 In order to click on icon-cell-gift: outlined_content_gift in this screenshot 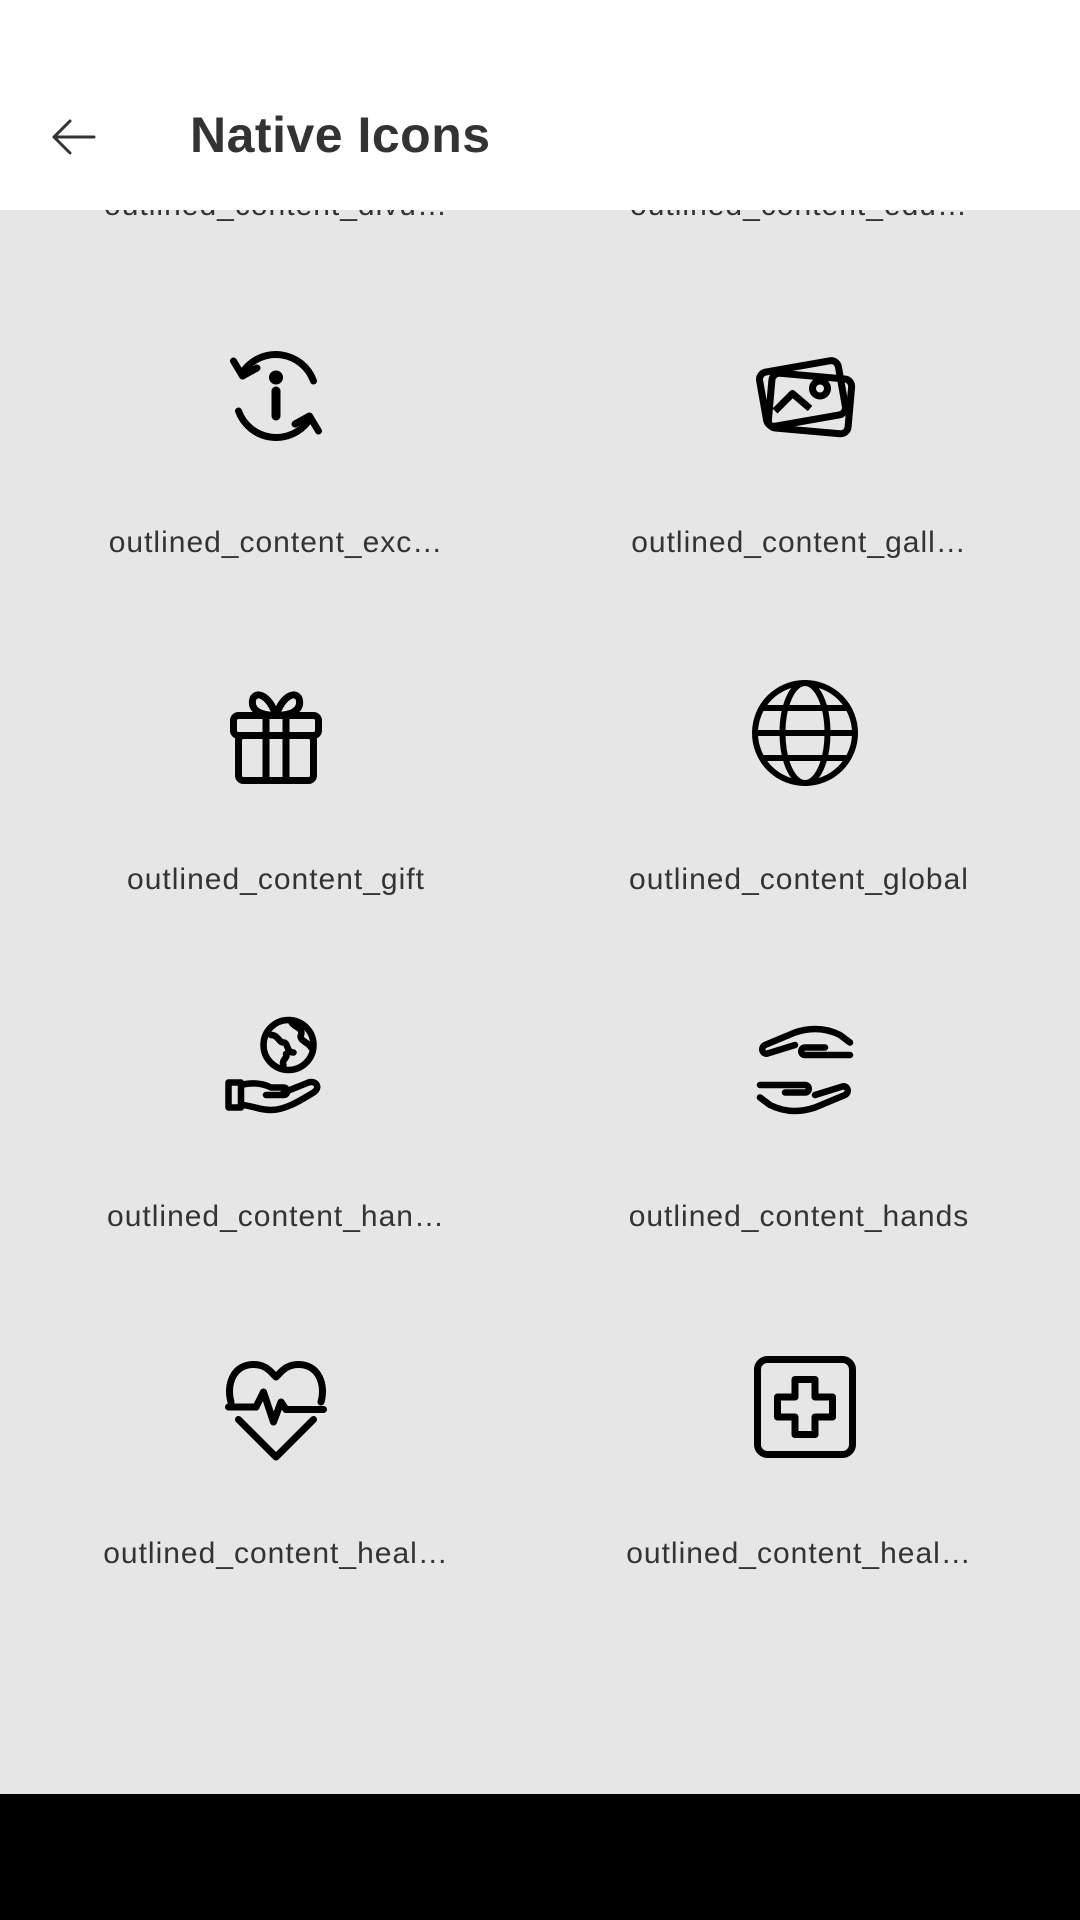, I will do `click(270, 721)`.